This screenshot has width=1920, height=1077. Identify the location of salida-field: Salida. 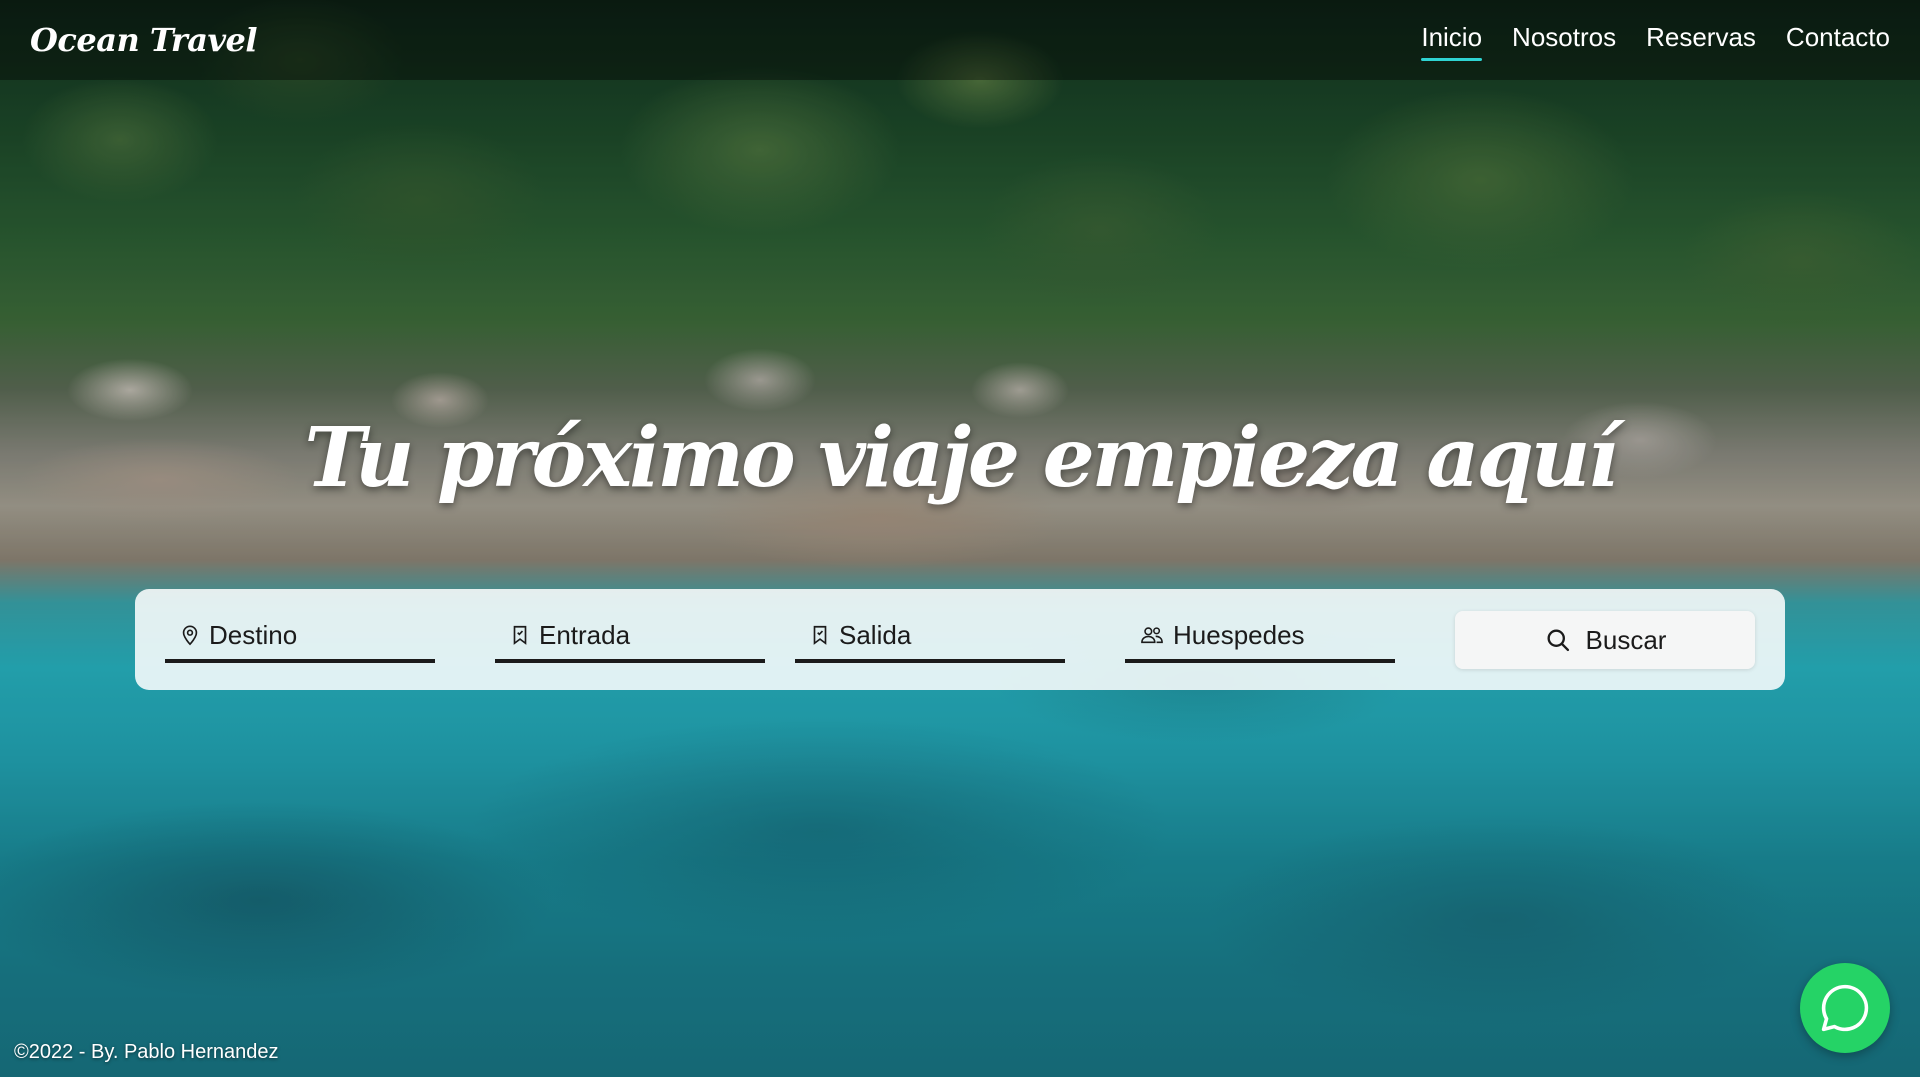
(930, 637).